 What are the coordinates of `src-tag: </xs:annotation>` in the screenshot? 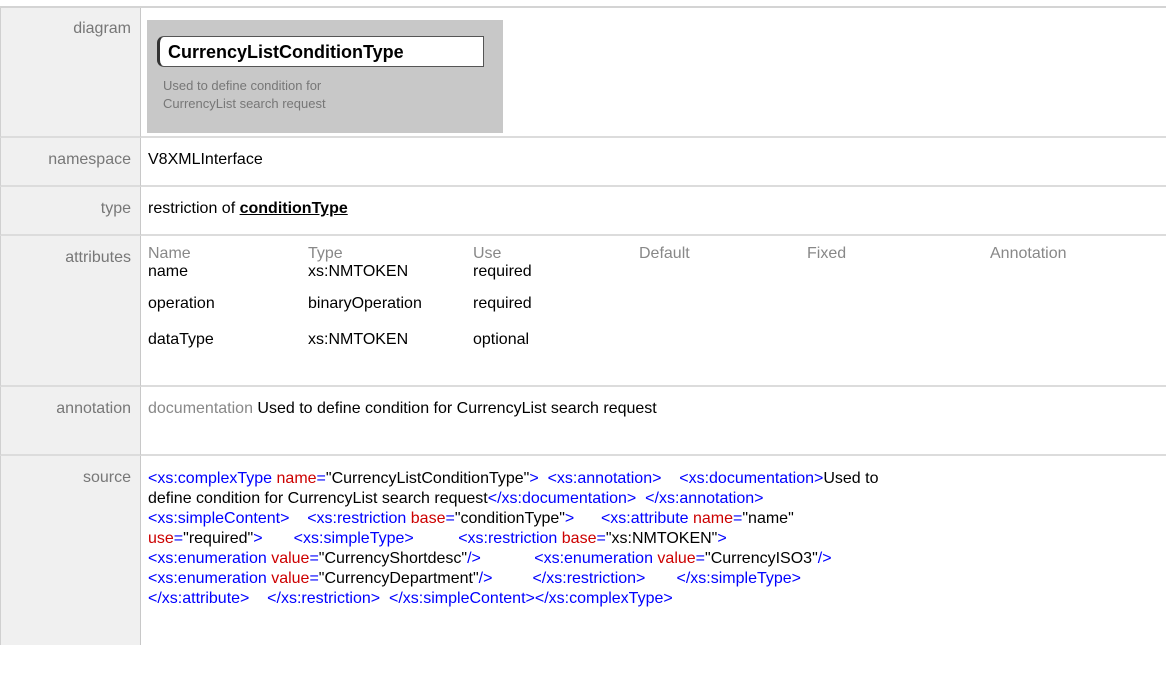 It's located at (704, 498).